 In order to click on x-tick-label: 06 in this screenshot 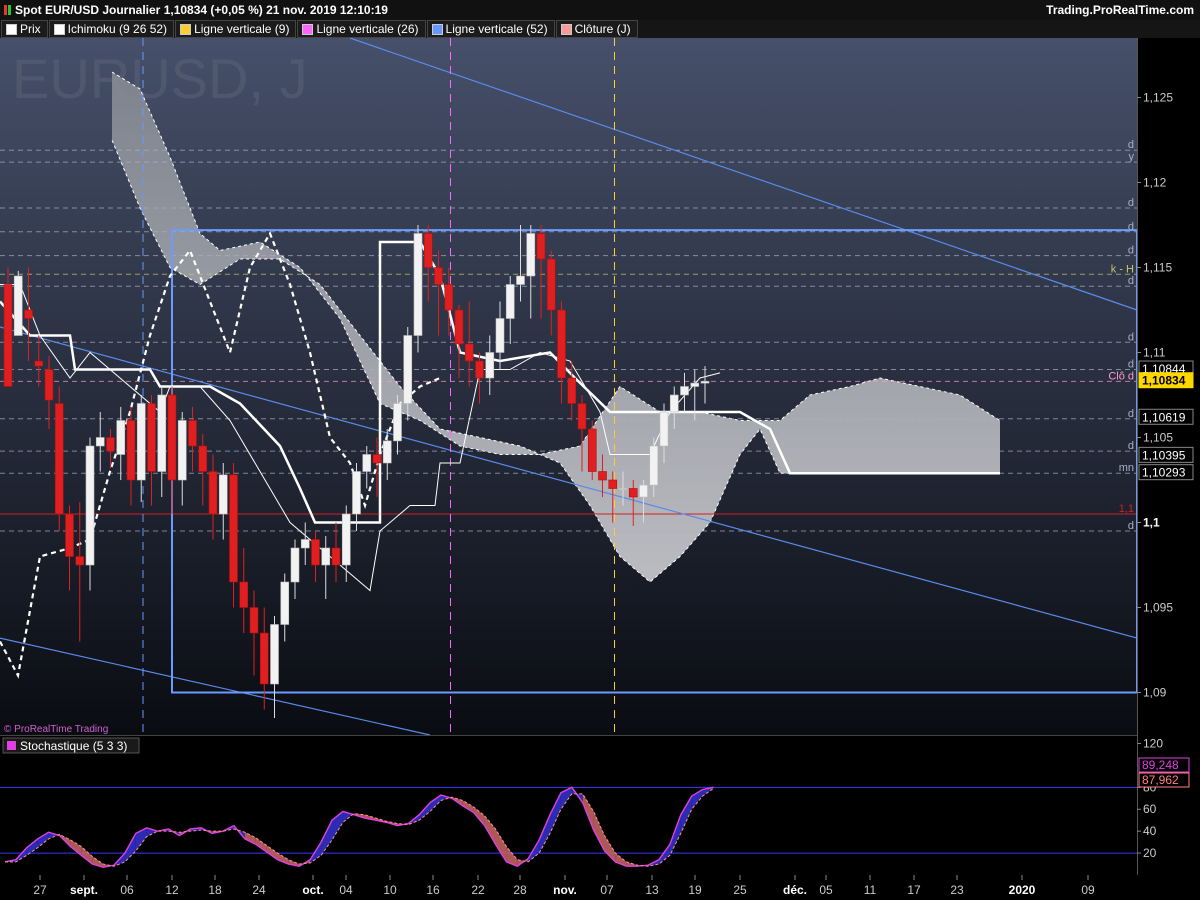, I will do `click(127, 890)`.